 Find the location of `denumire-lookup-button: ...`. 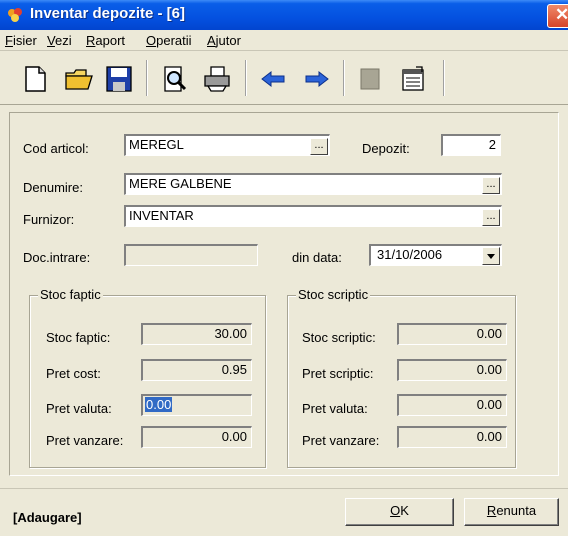

denumire-lookup-button: ... is located at coordinates (491, 185).